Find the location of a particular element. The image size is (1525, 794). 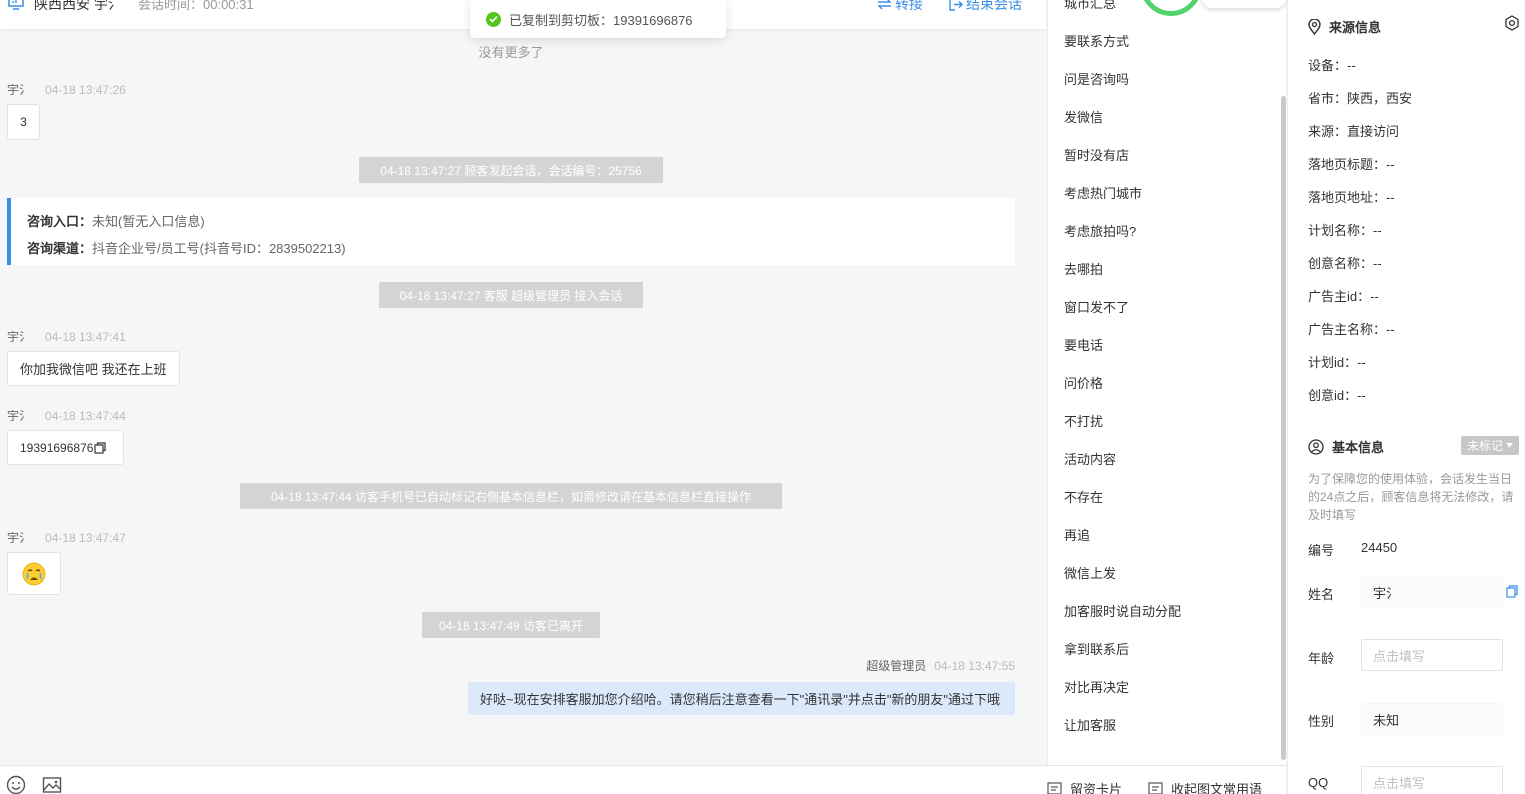

quick-reply-item: 加客服时说自动分配 is located at coordinates (1122, 610).